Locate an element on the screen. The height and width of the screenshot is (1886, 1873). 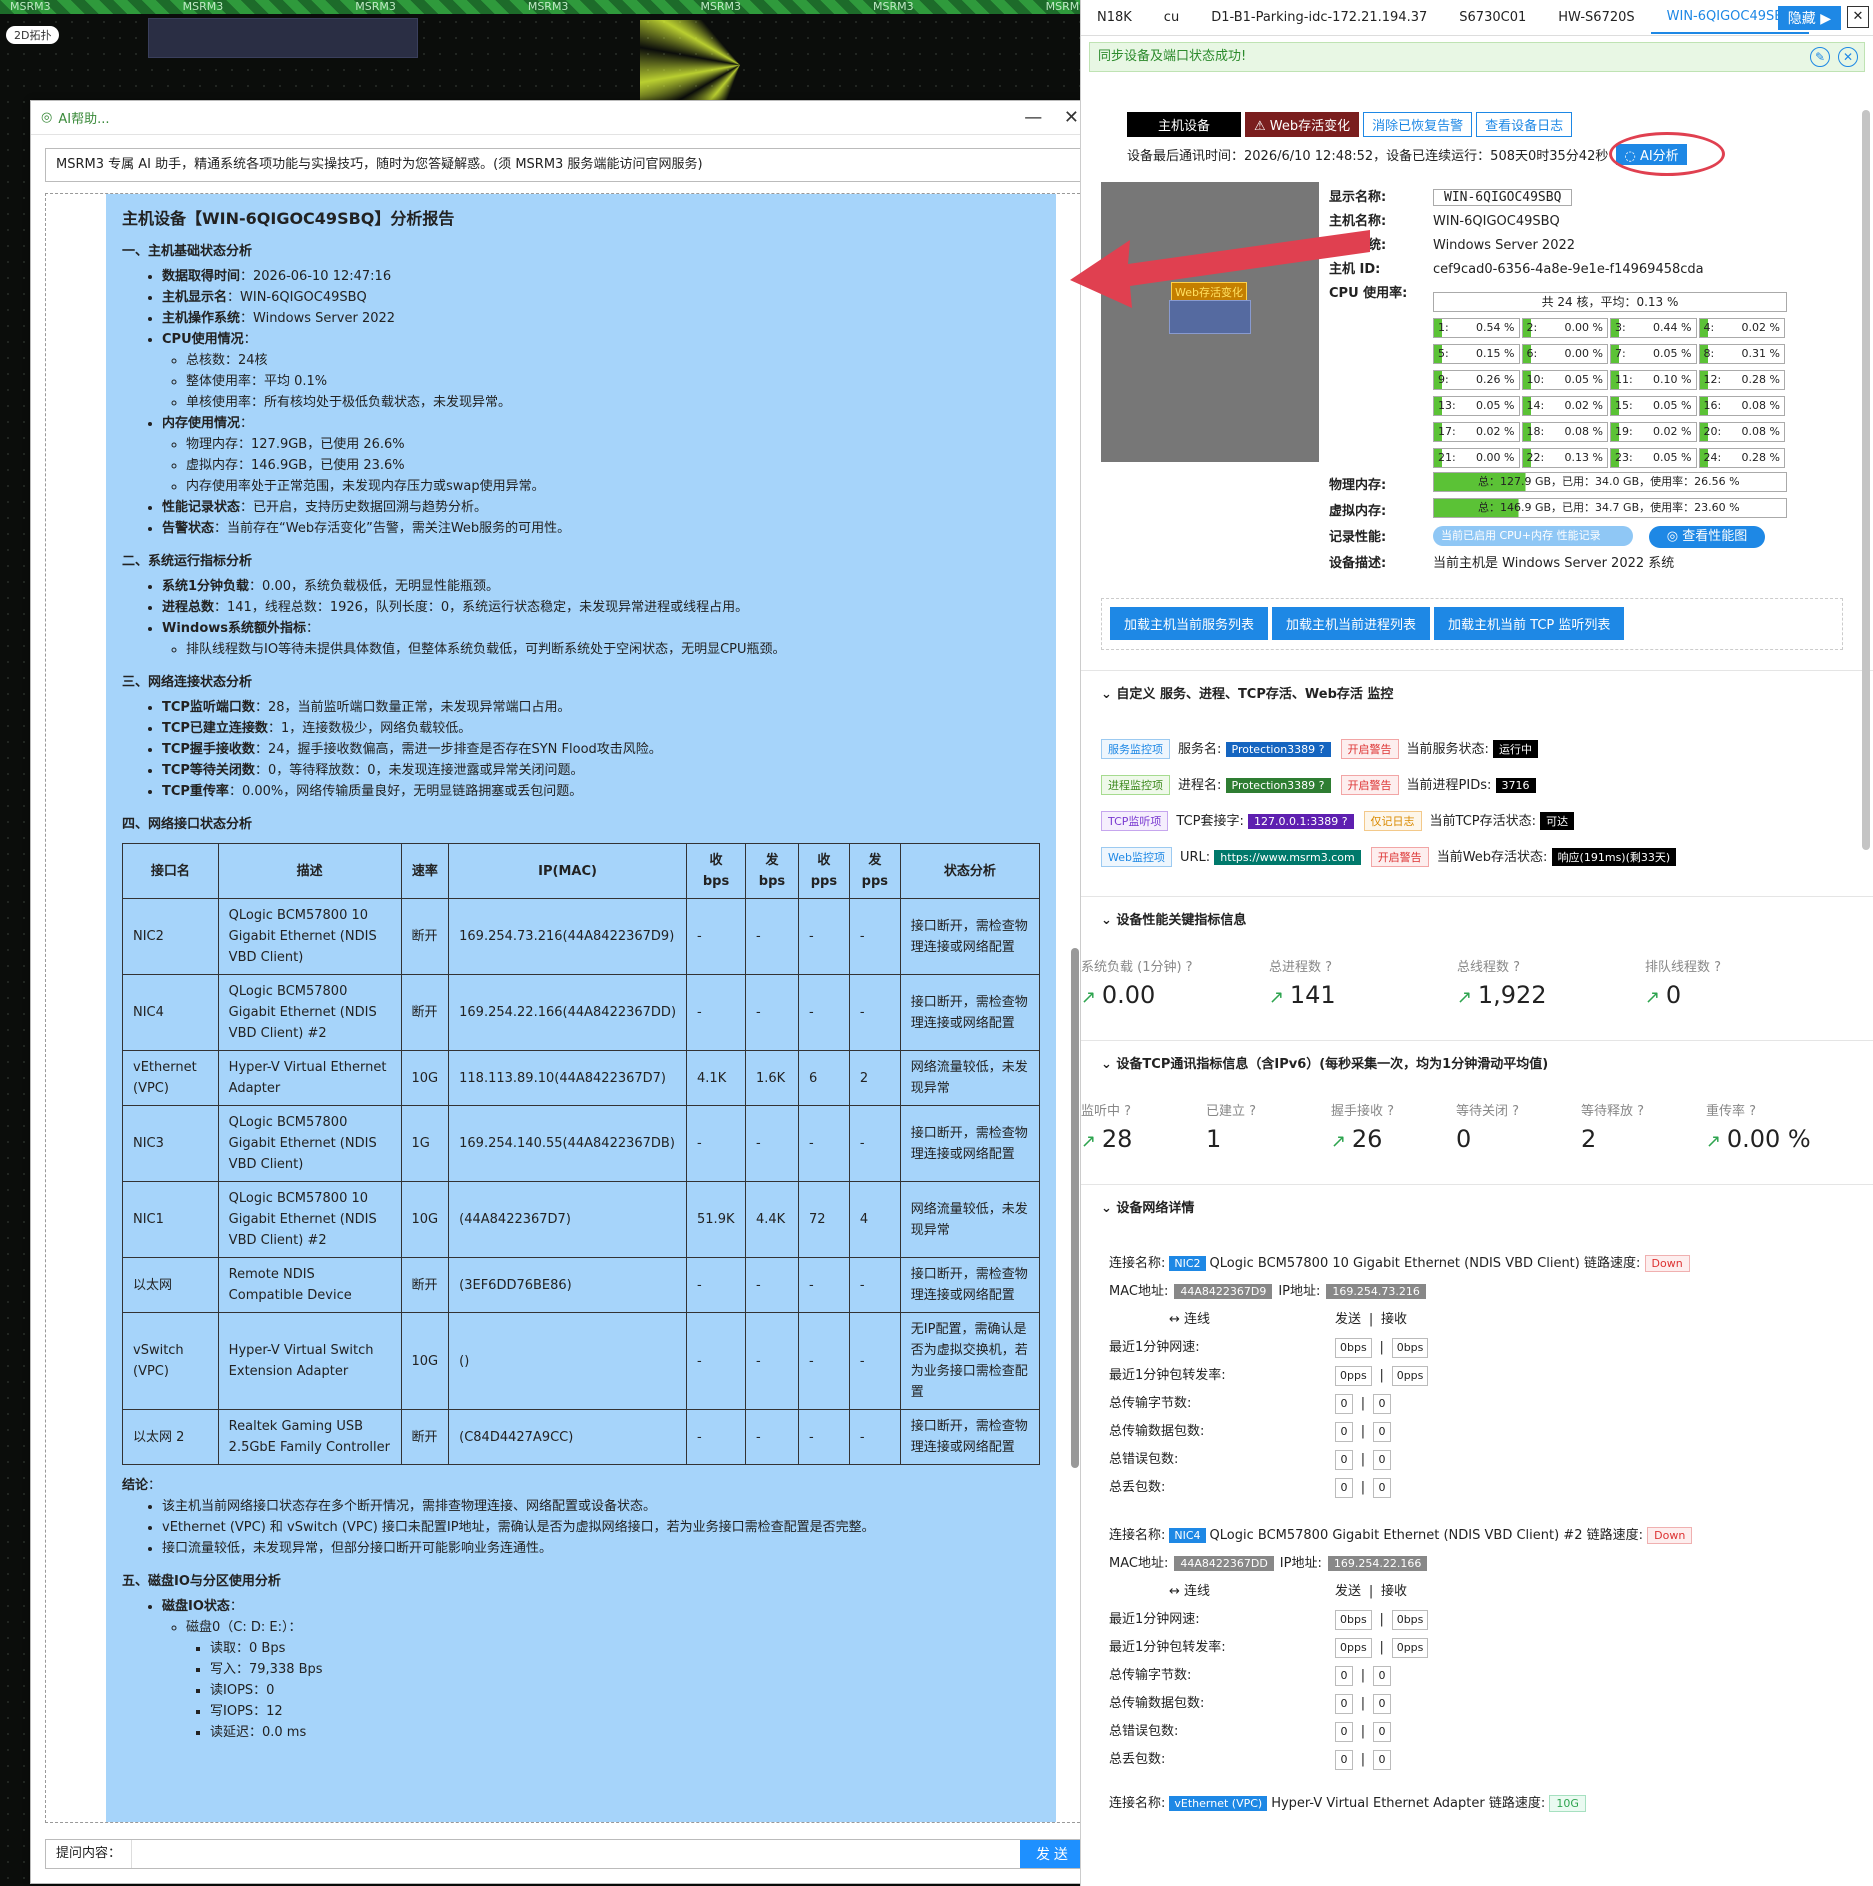
strip-label: MSRM3 is located at coordinates (375, 6).